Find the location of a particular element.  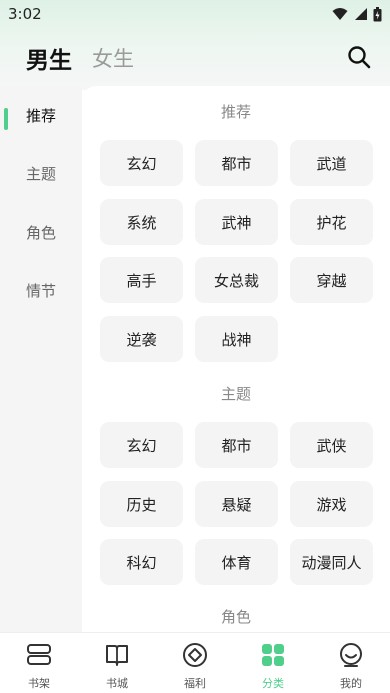

sidebar-item-label: 主题 is located at coordinates (41, 174).